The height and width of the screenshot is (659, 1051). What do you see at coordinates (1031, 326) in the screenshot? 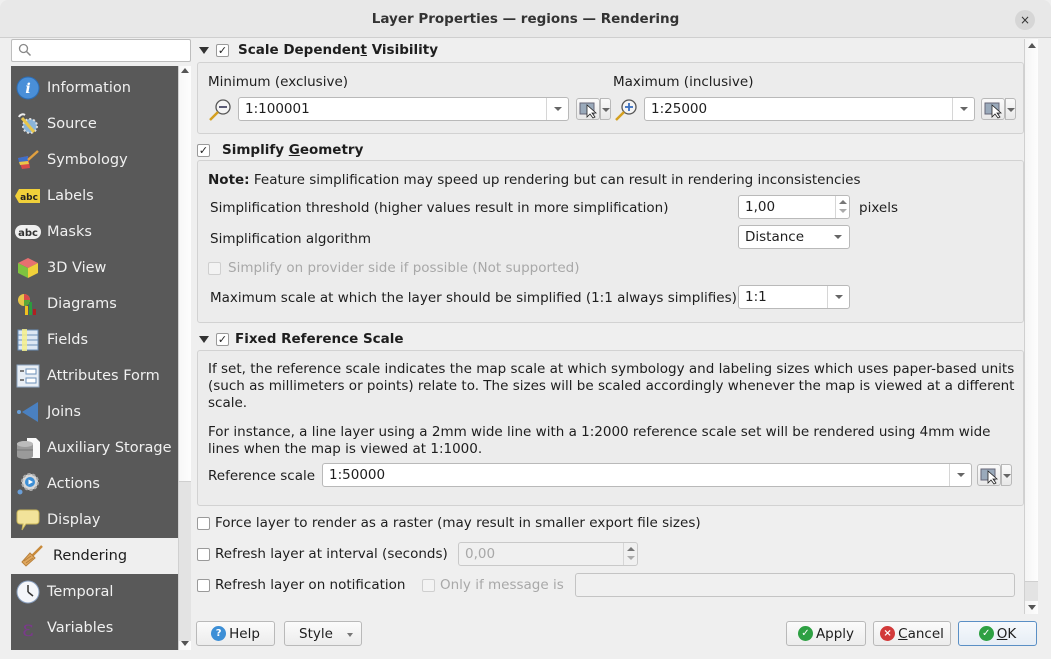
I see `main-scrollbar` at bounding box center [1031, 326].